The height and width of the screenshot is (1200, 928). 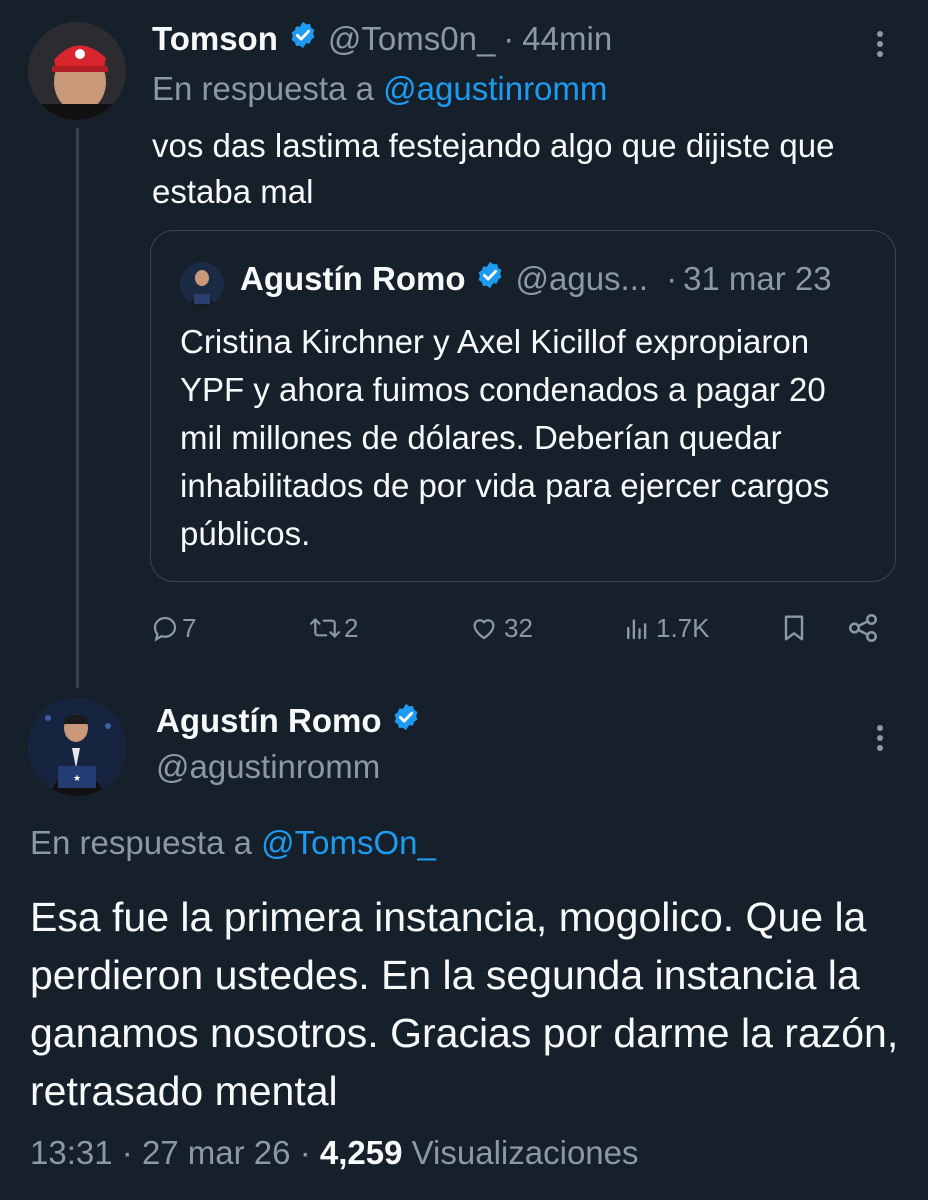 I want to click on reply-count: 7, so click(x=189, y=627).